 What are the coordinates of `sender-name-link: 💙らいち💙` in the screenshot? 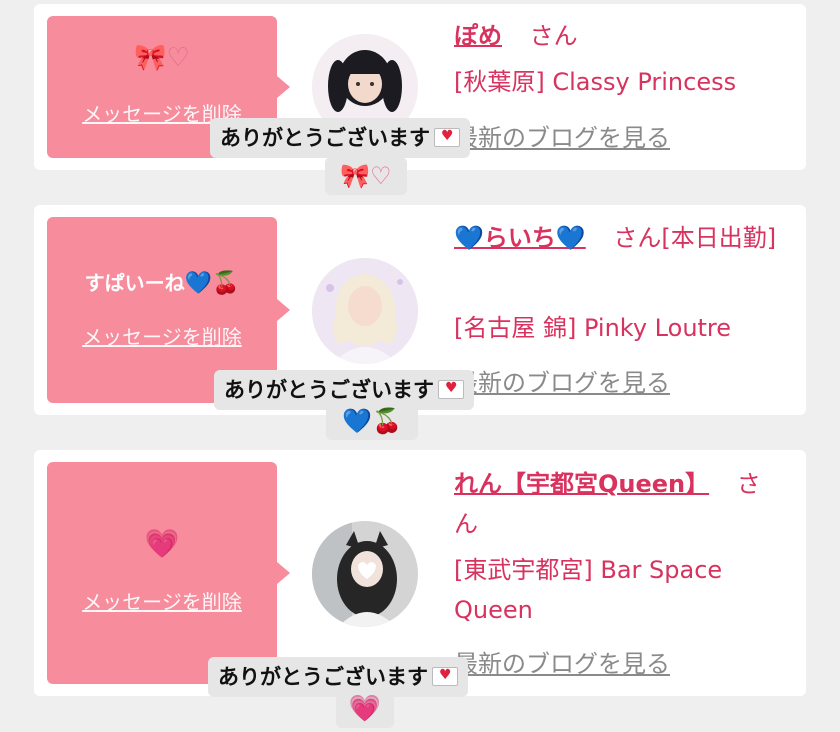 It's located at (520, 238).